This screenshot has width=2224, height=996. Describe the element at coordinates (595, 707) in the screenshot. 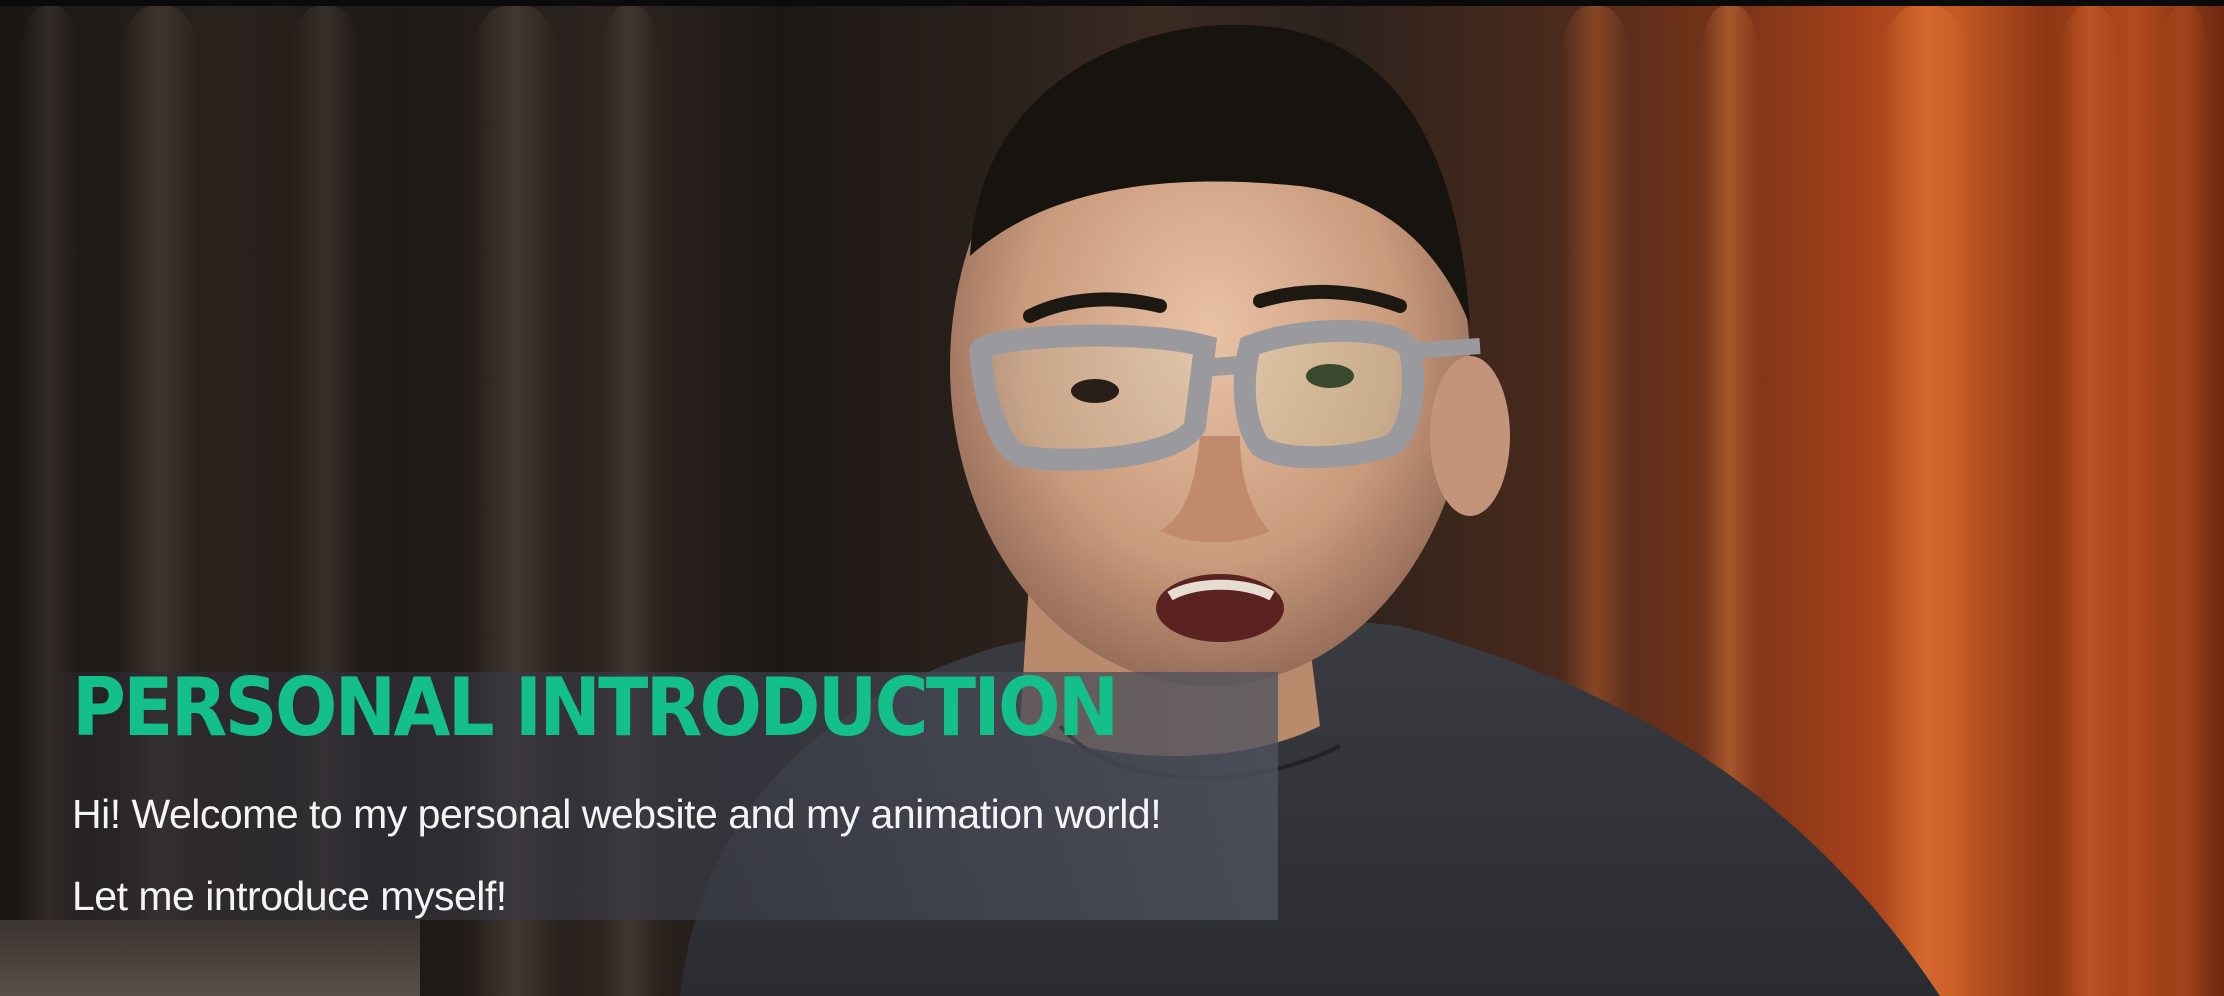

I see `caption-title: PERSONAL INTRODUCTION` at that location.